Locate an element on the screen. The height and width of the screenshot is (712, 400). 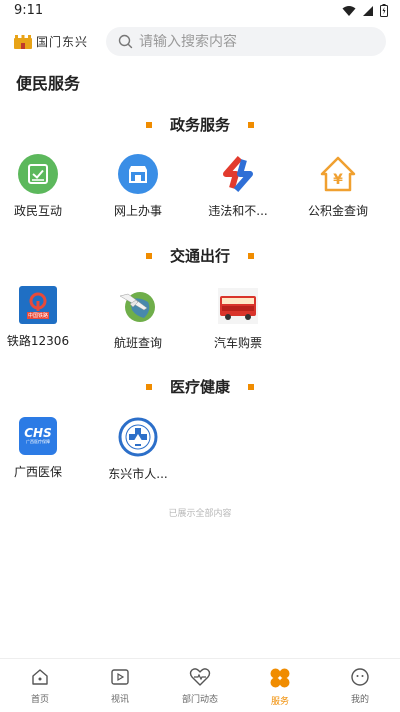
tile-label: 网上办事 is located at coordinates (137, 211).